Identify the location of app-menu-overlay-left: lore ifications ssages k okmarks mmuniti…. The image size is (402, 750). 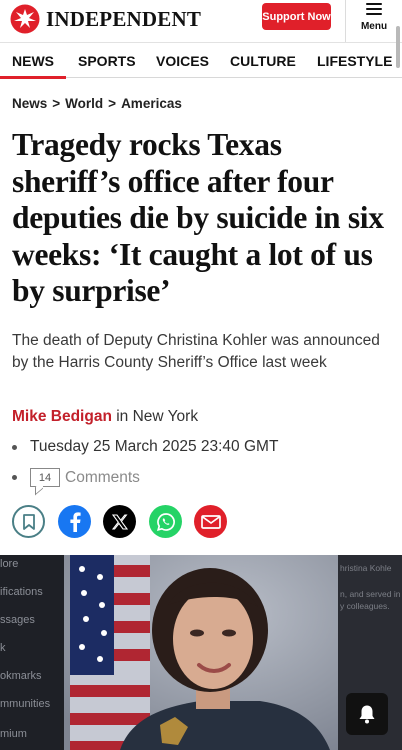
(32, 652).